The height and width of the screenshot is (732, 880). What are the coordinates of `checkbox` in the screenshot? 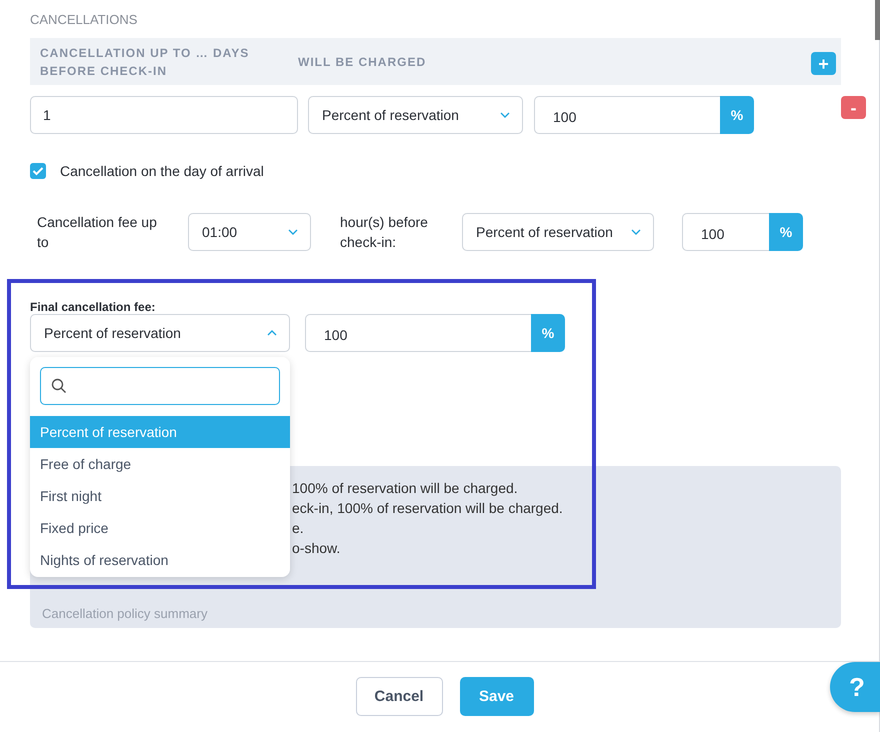 It's located at (38, 171).